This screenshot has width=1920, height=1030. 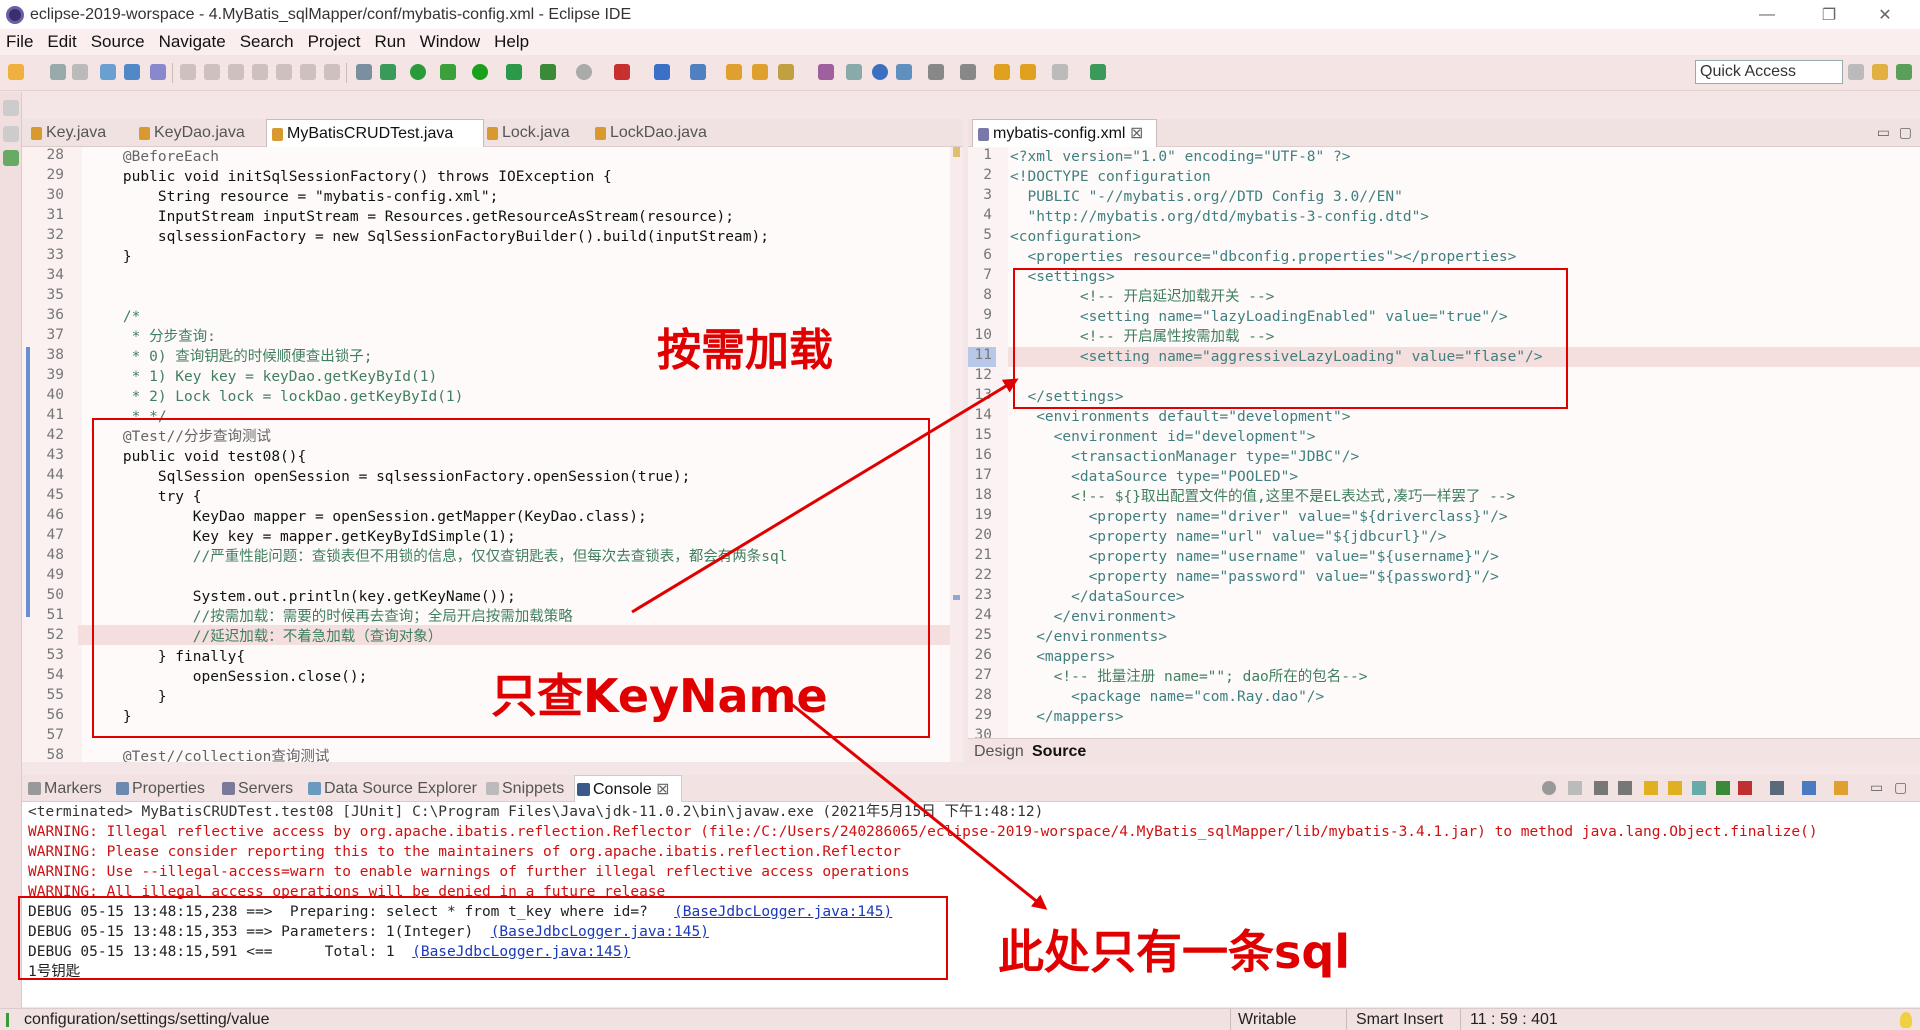 I want to click on tab-lock-java: Lock.java, so click(x=533, y=133).